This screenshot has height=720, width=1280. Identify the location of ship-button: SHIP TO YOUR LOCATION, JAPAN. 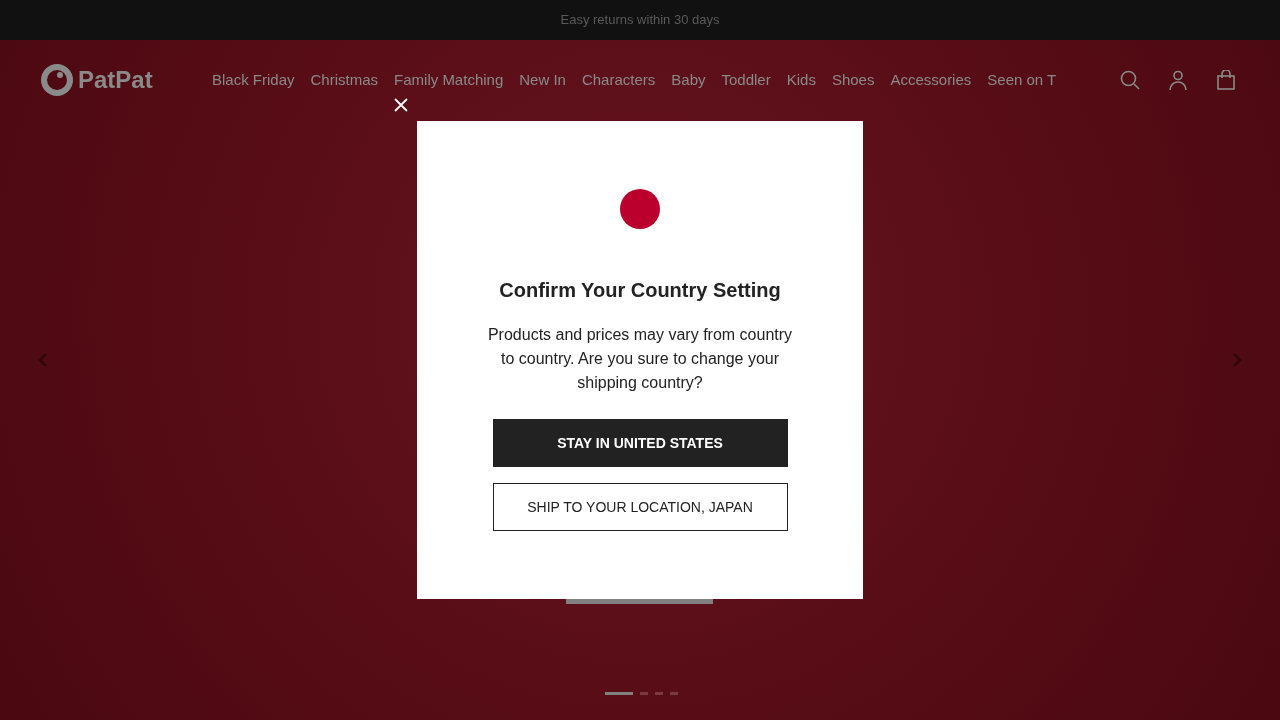
(640, 507).